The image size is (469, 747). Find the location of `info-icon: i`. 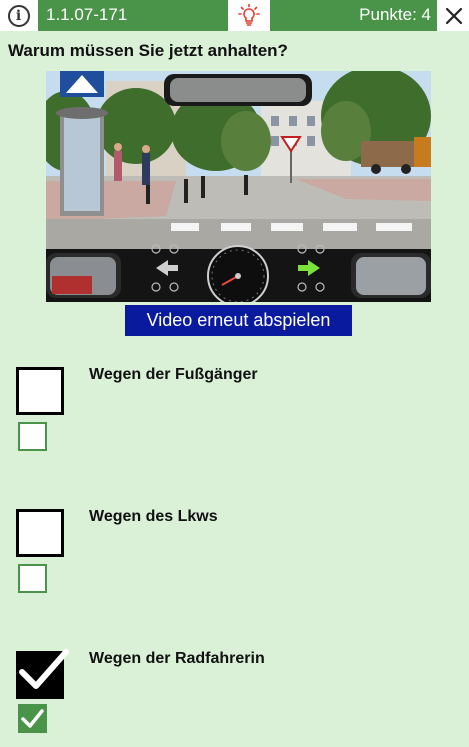

info-icon: i is located at coordinates (18, 15).